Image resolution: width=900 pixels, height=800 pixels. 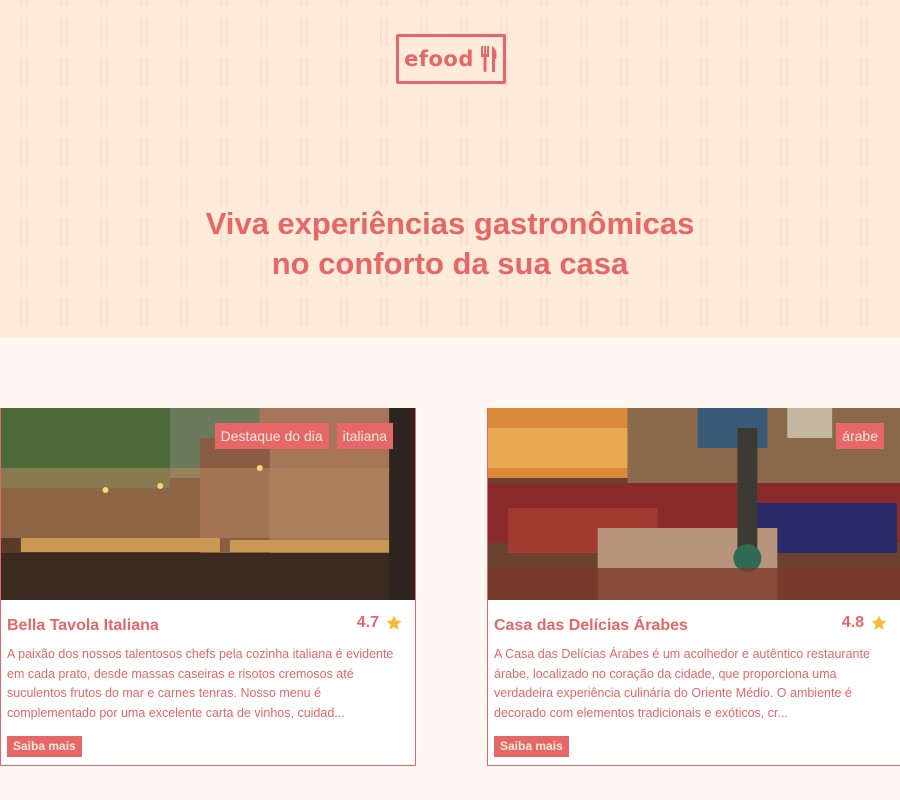 I want to click on logo-text: efood, so click(x=439, y=59).